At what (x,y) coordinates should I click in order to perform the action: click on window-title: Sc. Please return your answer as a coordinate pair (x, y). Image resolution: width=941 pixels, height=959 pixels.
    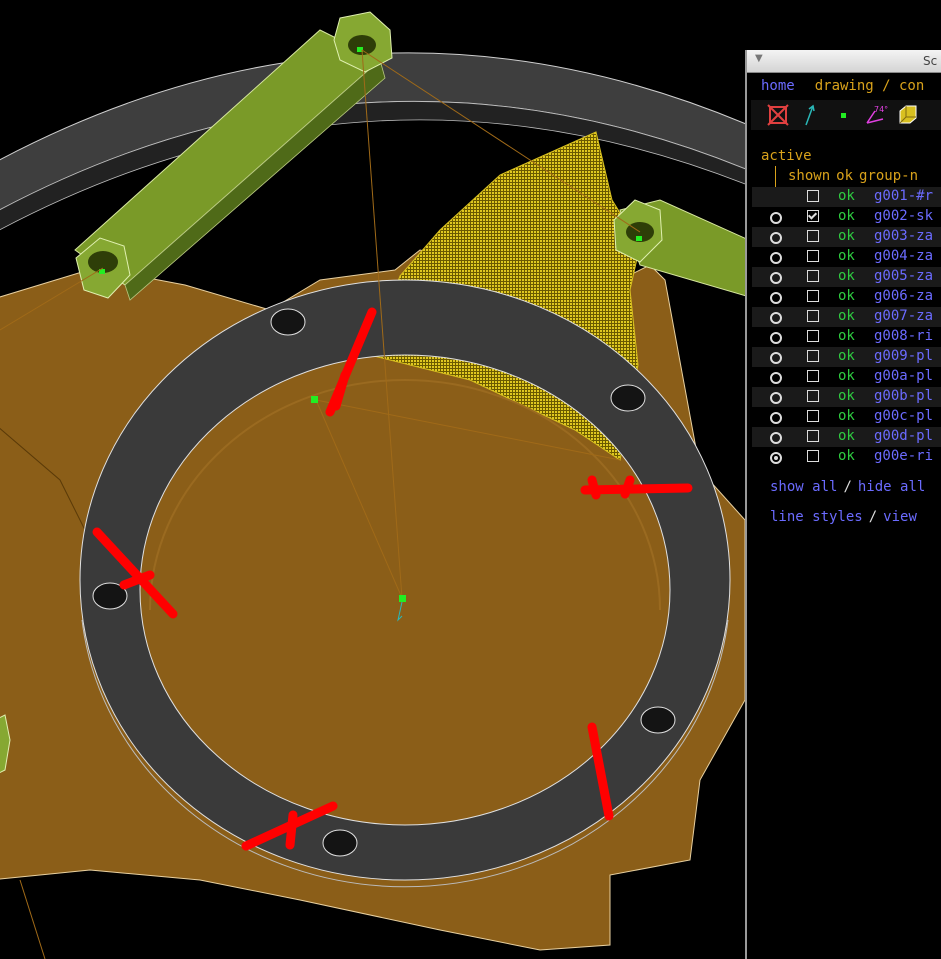
    Looking at the image, I should click on (930, 61).